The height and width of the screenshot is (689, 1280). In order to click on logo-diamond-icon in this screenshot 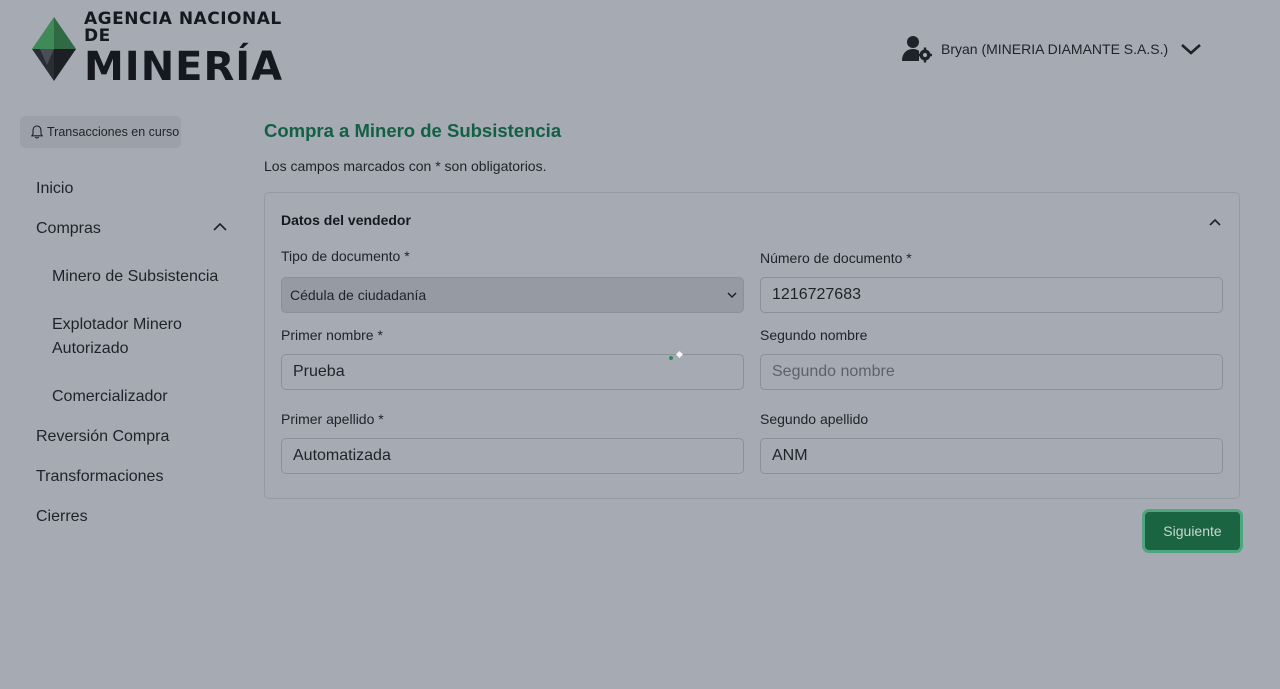, I will do `click(54, 49)`.